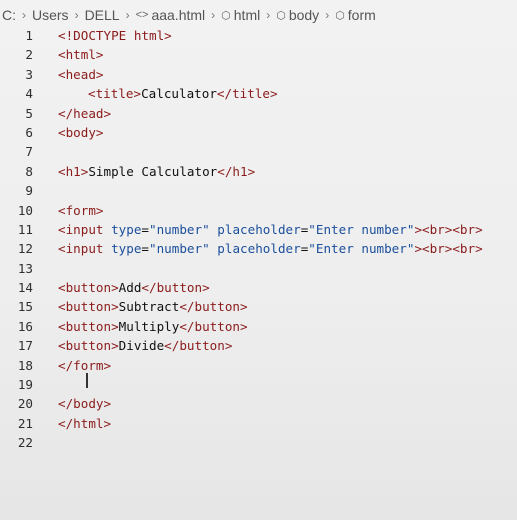 Image resolution: width=517 pixels, height=520 pixels. I want to click on line-number: 21, so click(25, 423).